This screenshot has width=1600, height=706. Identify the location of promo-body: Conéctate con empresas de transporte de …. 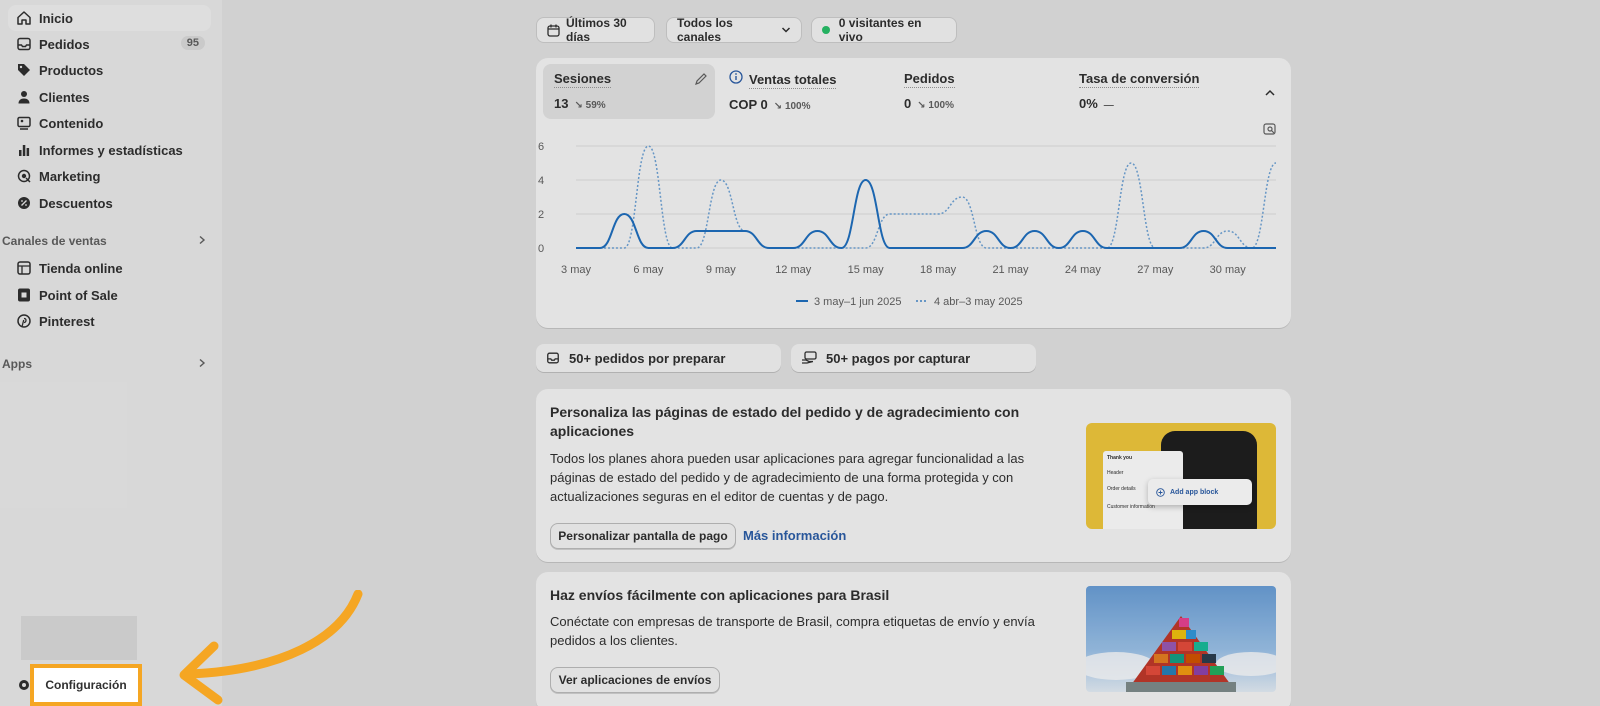
(792, 631).